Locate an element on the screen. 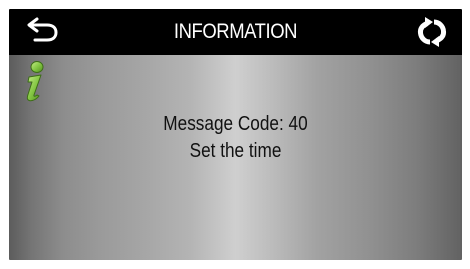  refresh-button is located at coordinates (432, 32).